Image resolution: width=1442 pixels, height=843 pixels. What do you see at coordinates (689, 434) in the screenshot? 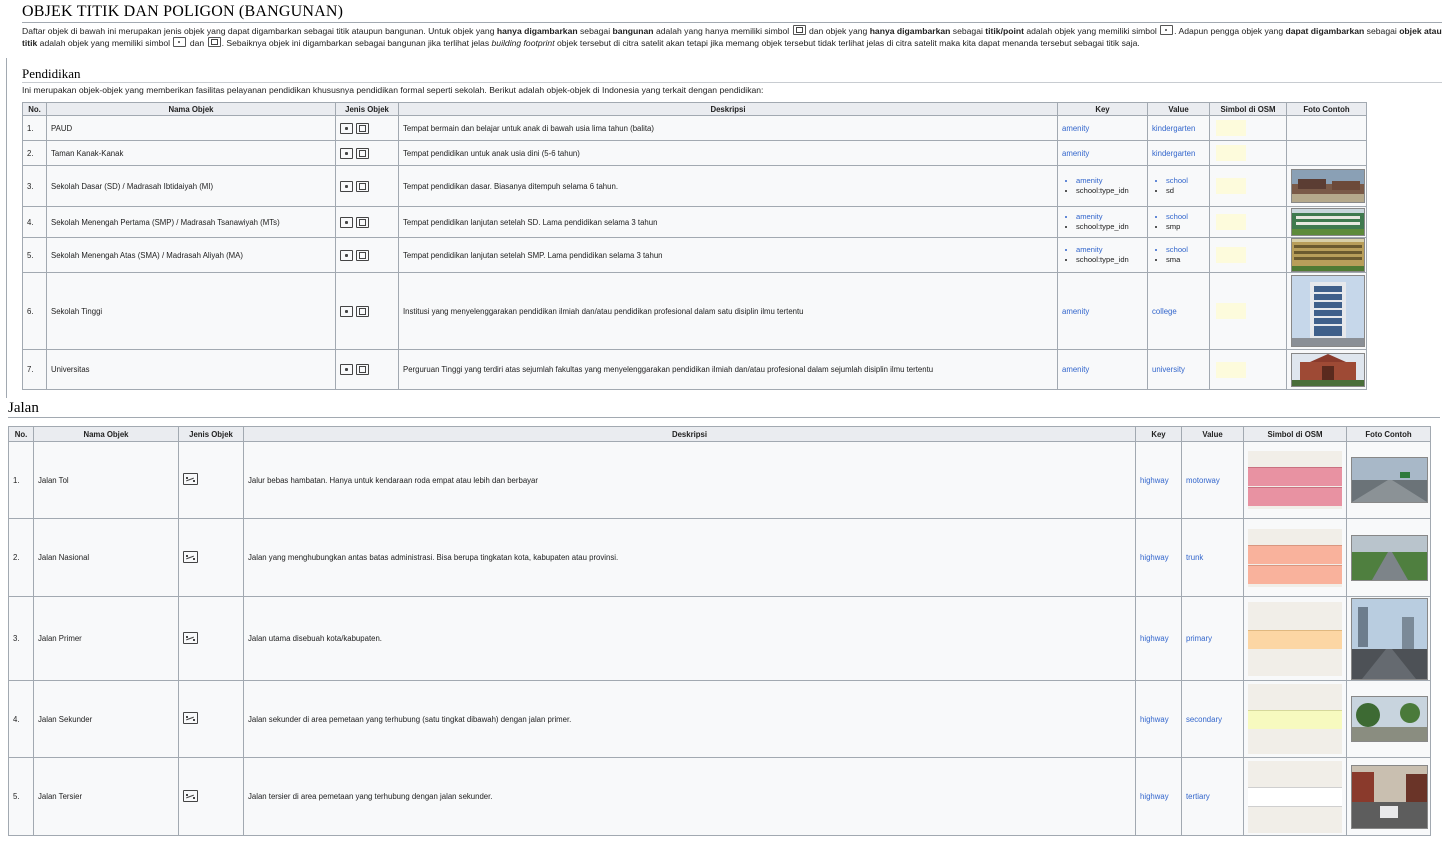
I see `col-header-desc: Deskripsi` at bounding box center [689, 434].